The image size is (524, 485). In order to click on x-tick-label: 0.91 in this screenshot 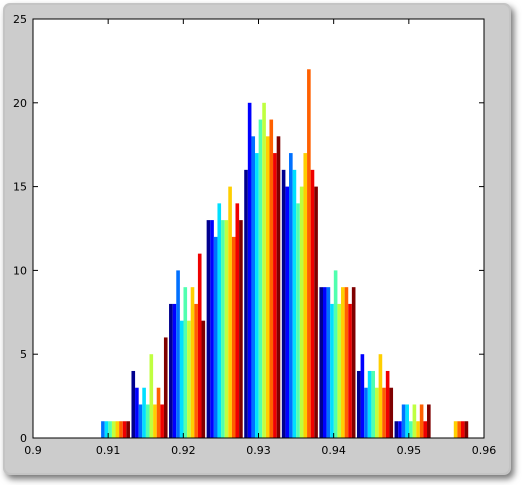, I will do `click(108, 450)`.